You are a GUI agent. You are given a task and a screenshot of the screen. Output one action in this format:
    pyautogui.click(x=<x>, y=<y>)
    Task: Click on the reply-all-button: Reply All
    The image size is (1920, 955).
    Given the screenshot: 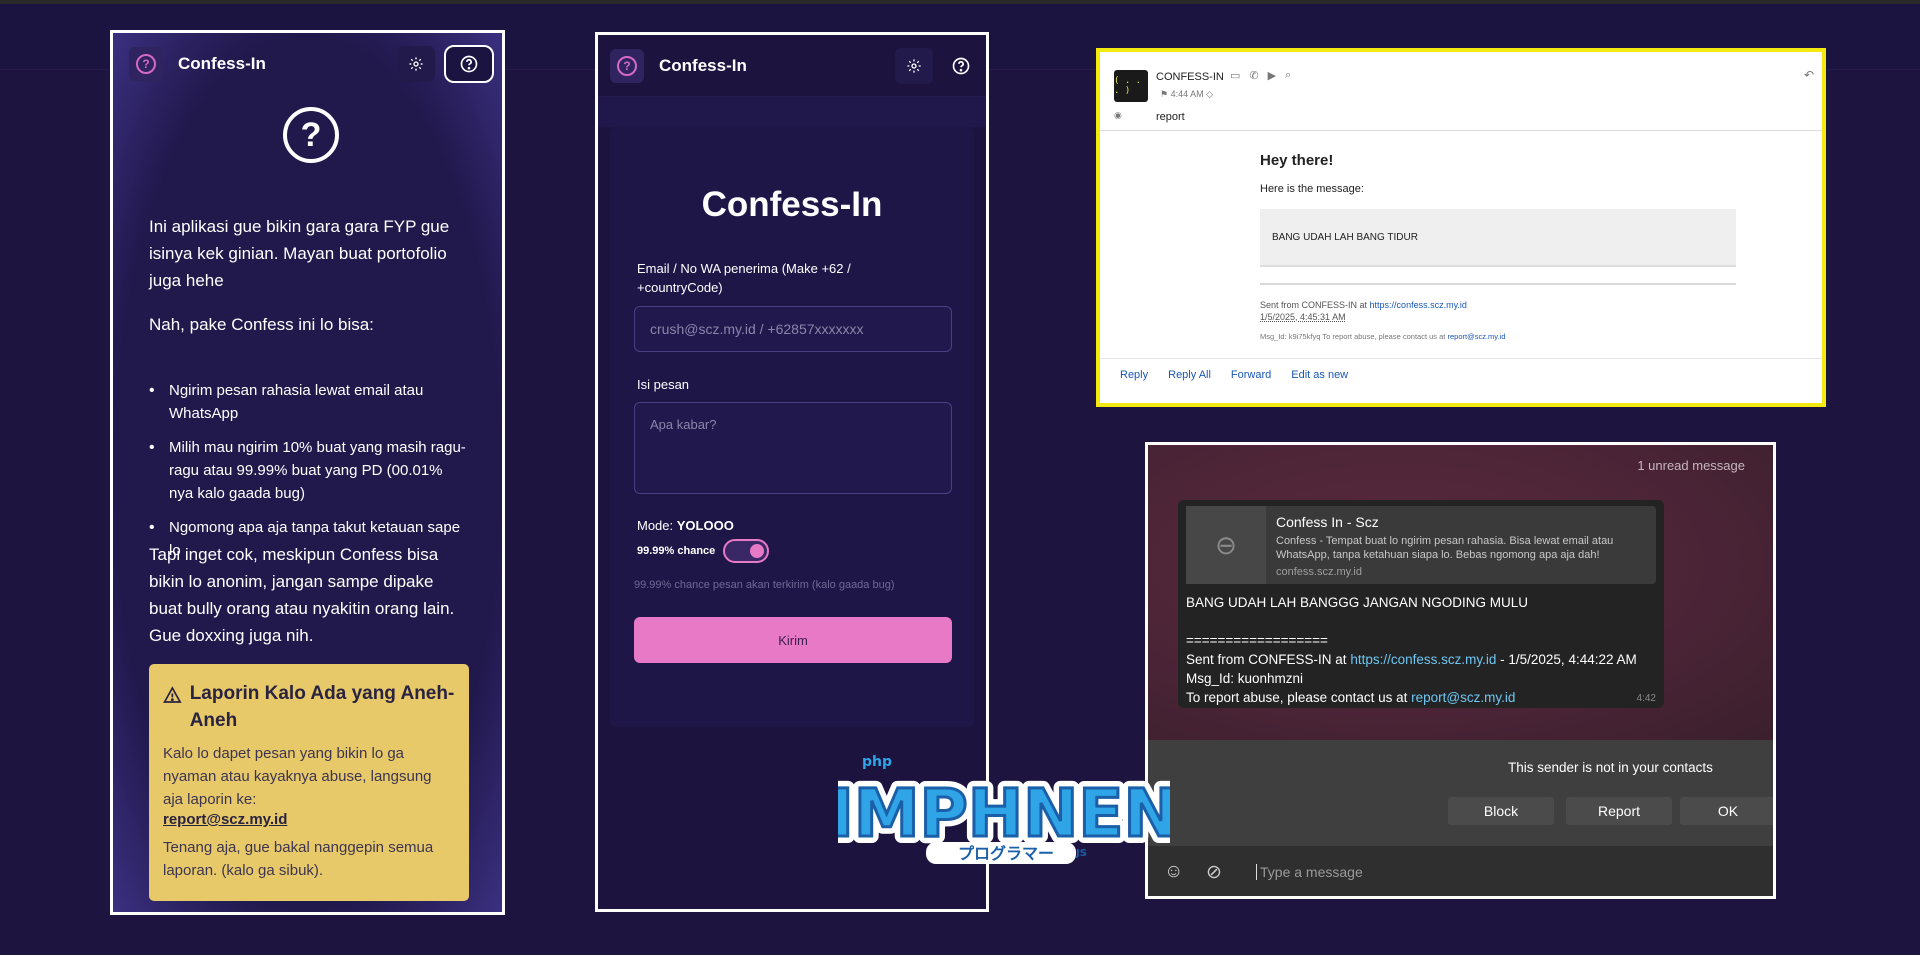 What is the action you would take?
    pyautogui.click(x=1189, y=375)
    